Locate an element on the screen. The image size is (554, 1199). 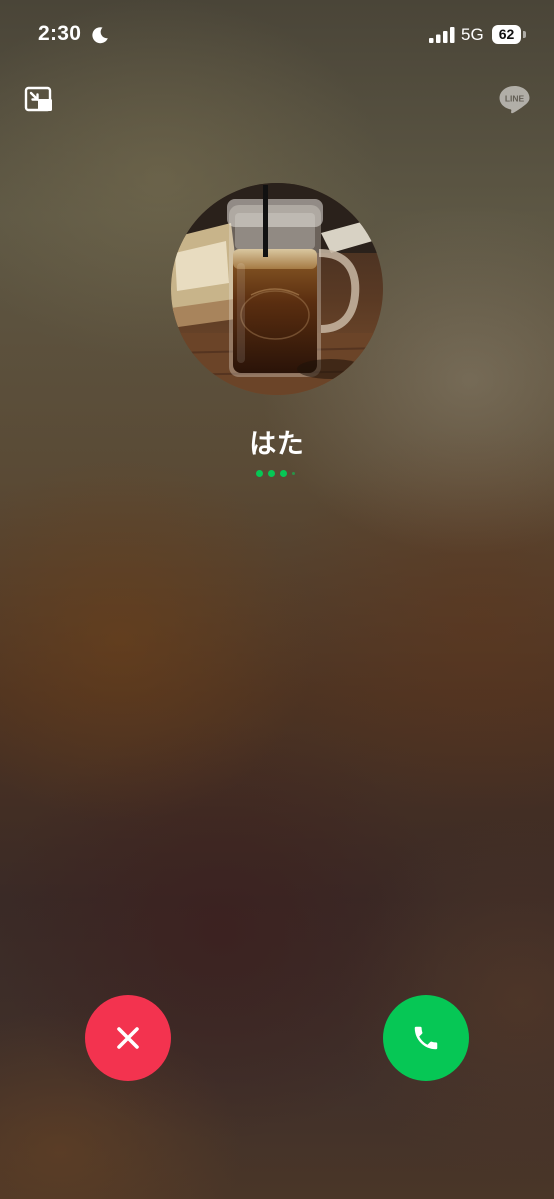
battery-level: 62 is located at coordinates (506, 34).